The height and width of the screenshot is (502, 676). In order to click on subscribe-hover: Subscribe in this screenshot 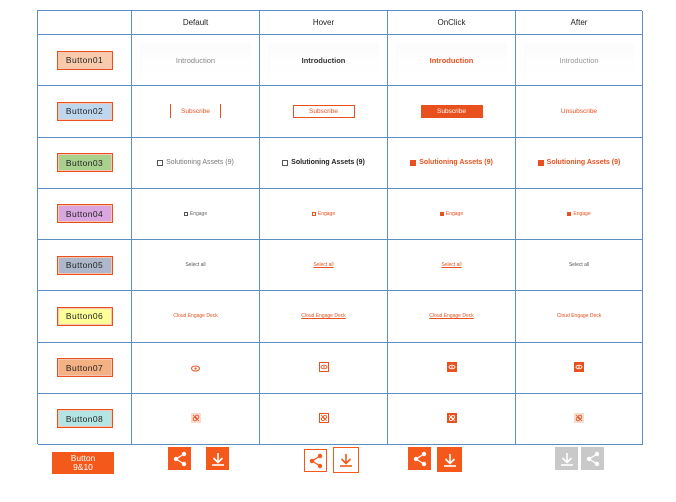, I will do `click(323, 111)`.